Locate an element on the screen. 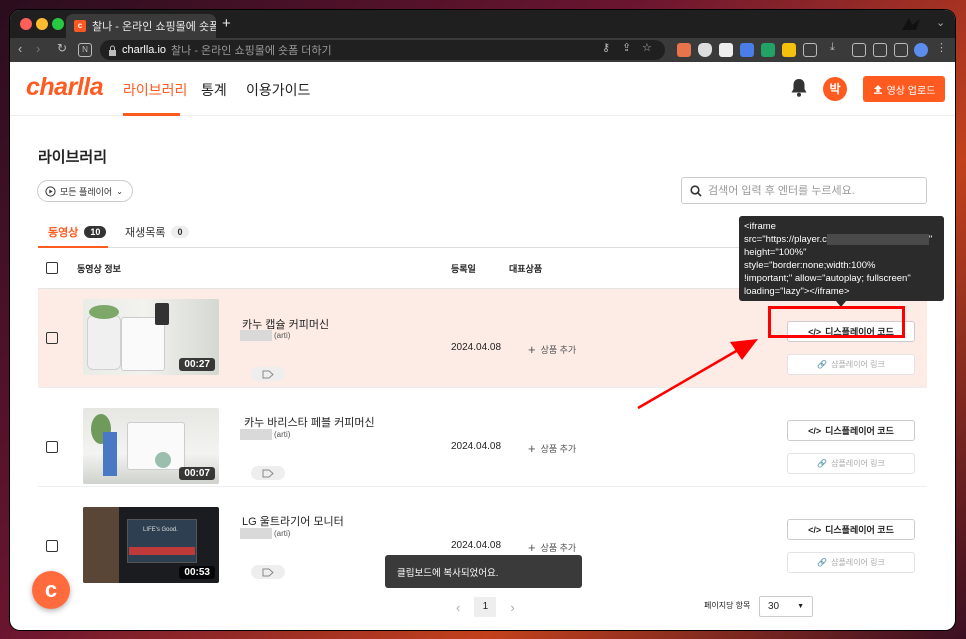 This screenshot has width=966, height=639. upload-video-button: 영상 업로드 is located at coordinates (904, 89).